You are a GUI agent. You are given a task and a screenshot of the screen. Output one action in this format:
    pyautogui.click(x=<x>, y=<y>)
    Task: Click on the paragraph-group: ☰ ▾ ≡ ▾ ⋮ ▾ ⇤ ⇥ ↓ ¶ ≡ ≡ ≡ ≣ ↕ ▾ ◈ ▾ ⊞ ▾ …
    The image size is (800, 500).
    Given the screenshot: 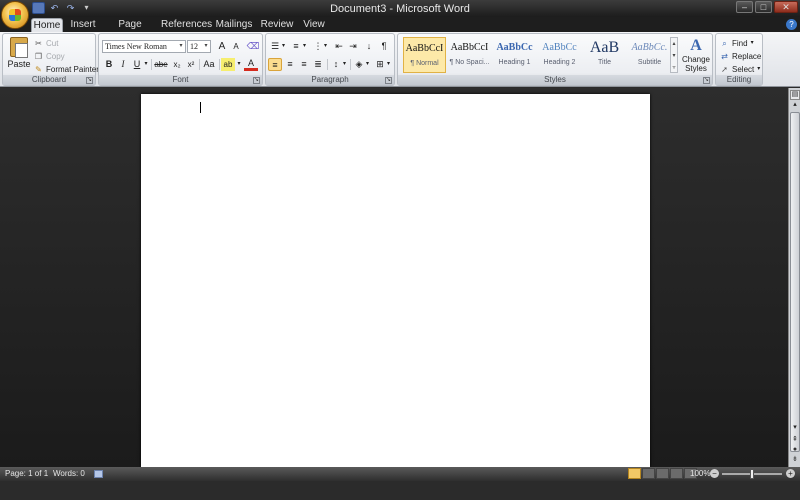 What is the action you would take?
    pyautogui.click(x=330, y=59)
    